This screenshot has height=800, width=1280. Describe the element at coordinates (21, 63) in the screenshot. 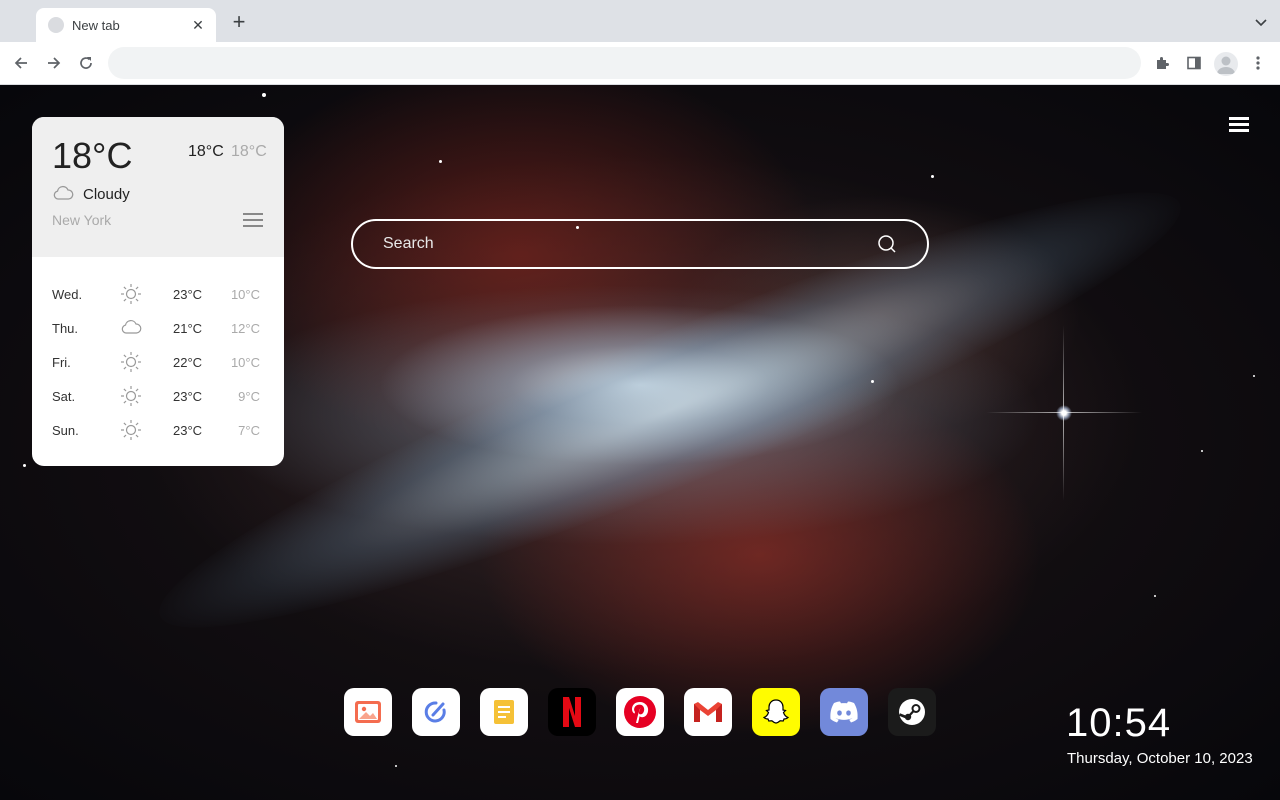

I see `back-icon` at that location.